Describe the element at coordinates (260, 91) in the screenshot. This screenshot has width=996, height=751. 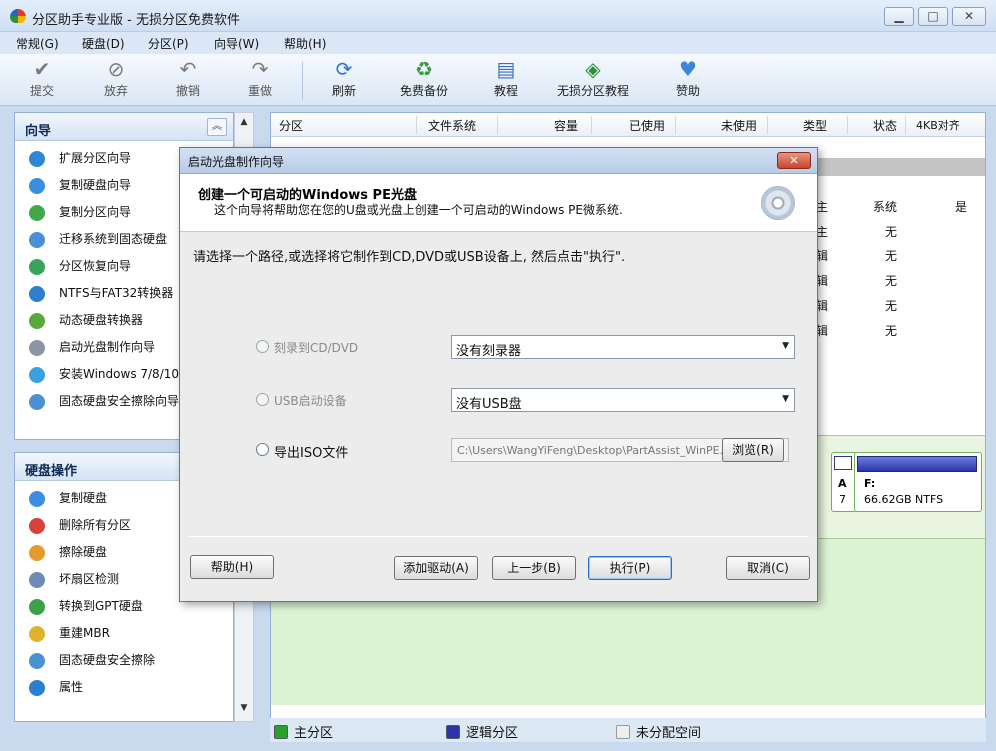
I see `redo-label: 重做` at that location.